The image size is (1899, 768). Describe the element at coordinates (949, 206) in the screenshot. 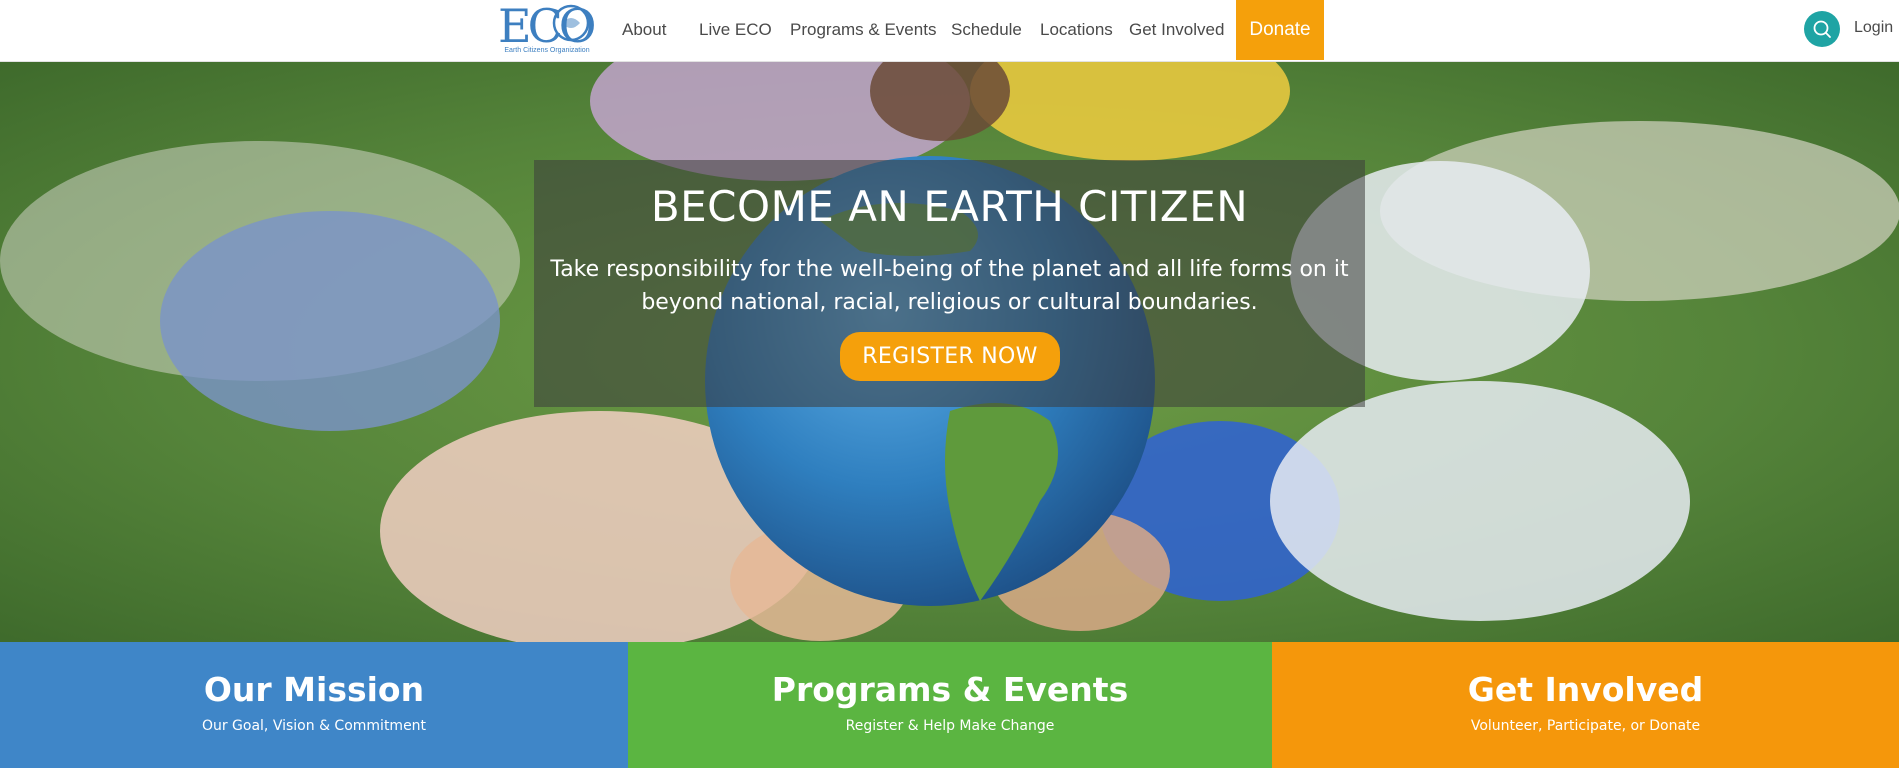

I see `hero-title: BECOME AN EARTH CITIZEN` at that location.